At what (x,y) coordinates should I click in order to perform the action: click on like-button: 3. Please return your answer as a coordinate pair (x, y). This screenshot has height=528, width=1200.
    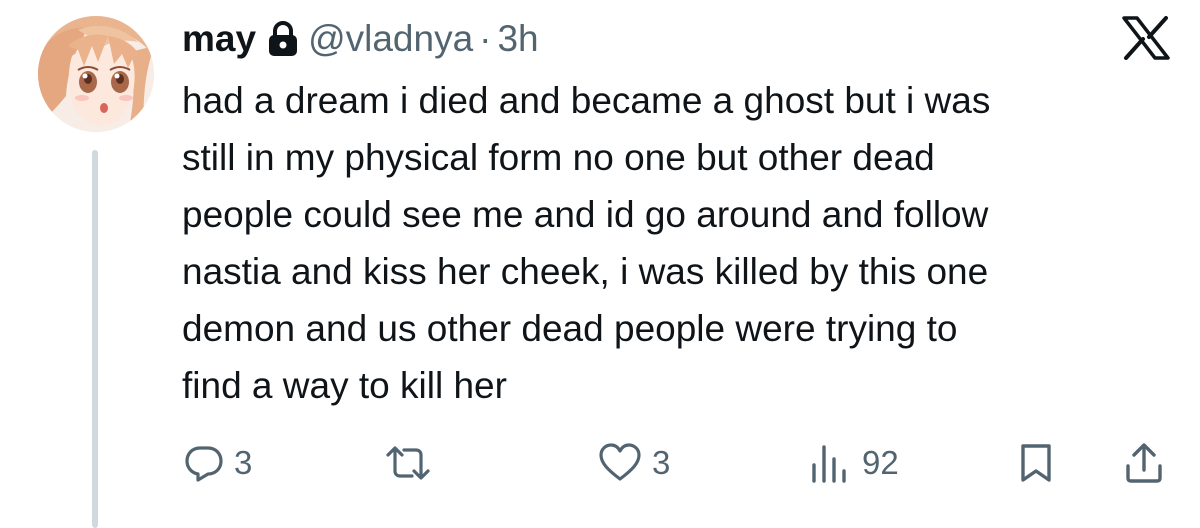
    Looking at the image, I should click on (634, 463).